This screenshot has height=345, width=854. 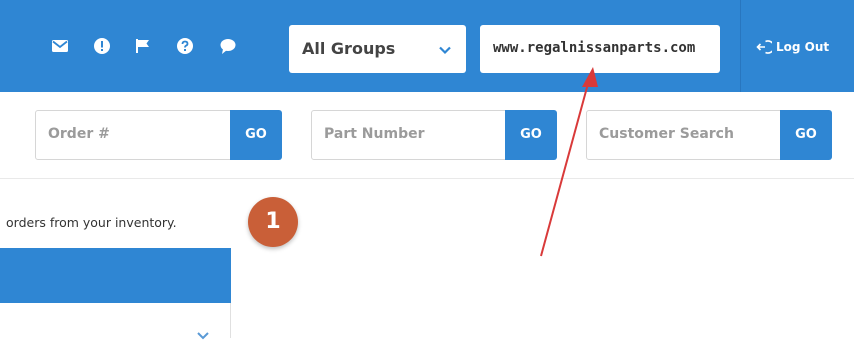 What do you see at coordinates (143, 46) in the screenshot?
I see `flag-icon` at bounding box center [143, 46].